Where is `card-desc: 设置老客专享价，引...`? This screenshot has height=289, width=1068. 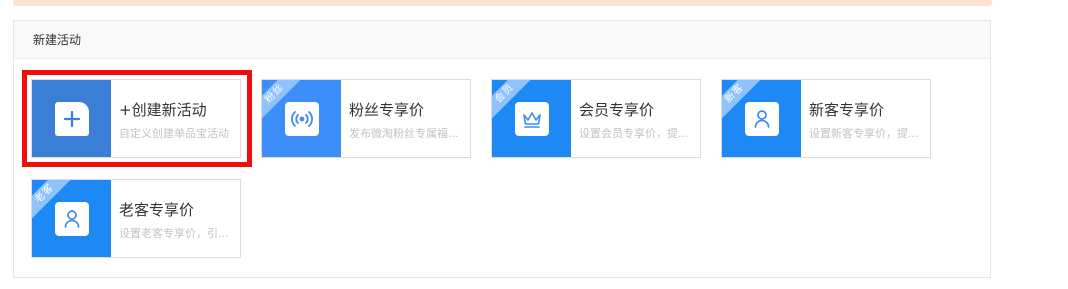
card-desc: 设置老客专享价，引... is located at coordinates (174, 233).